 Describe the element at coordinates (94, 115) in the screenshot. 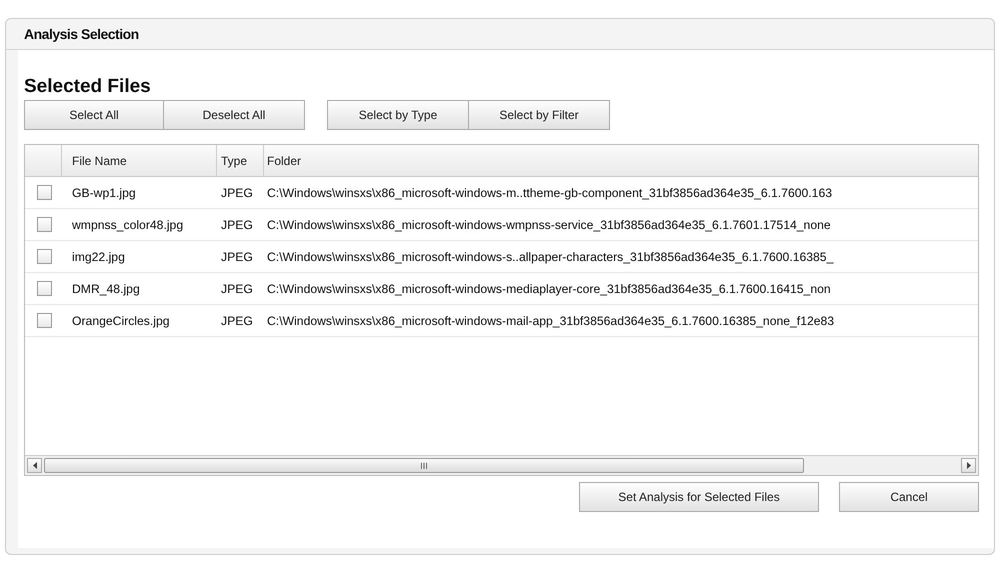

I see `select-button: Select All` at that location.